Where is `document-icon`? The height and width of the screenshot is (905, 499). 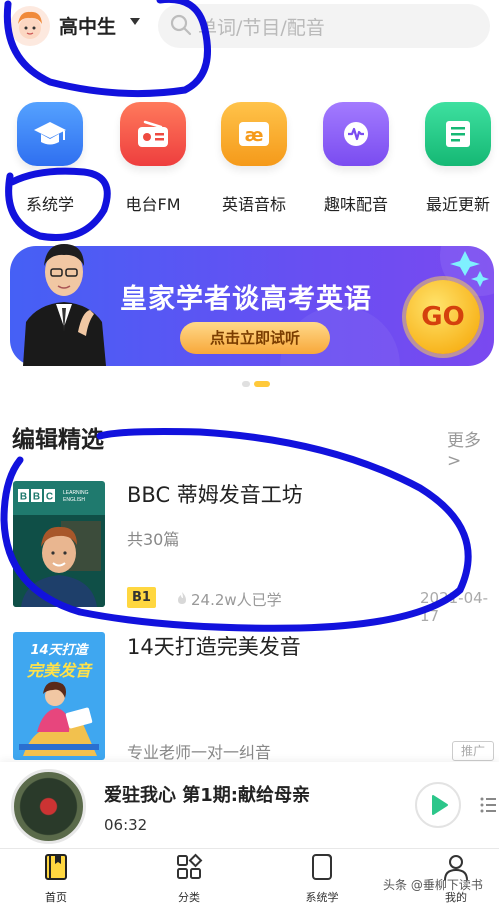
document-icon is located at coordinates (458, 134).